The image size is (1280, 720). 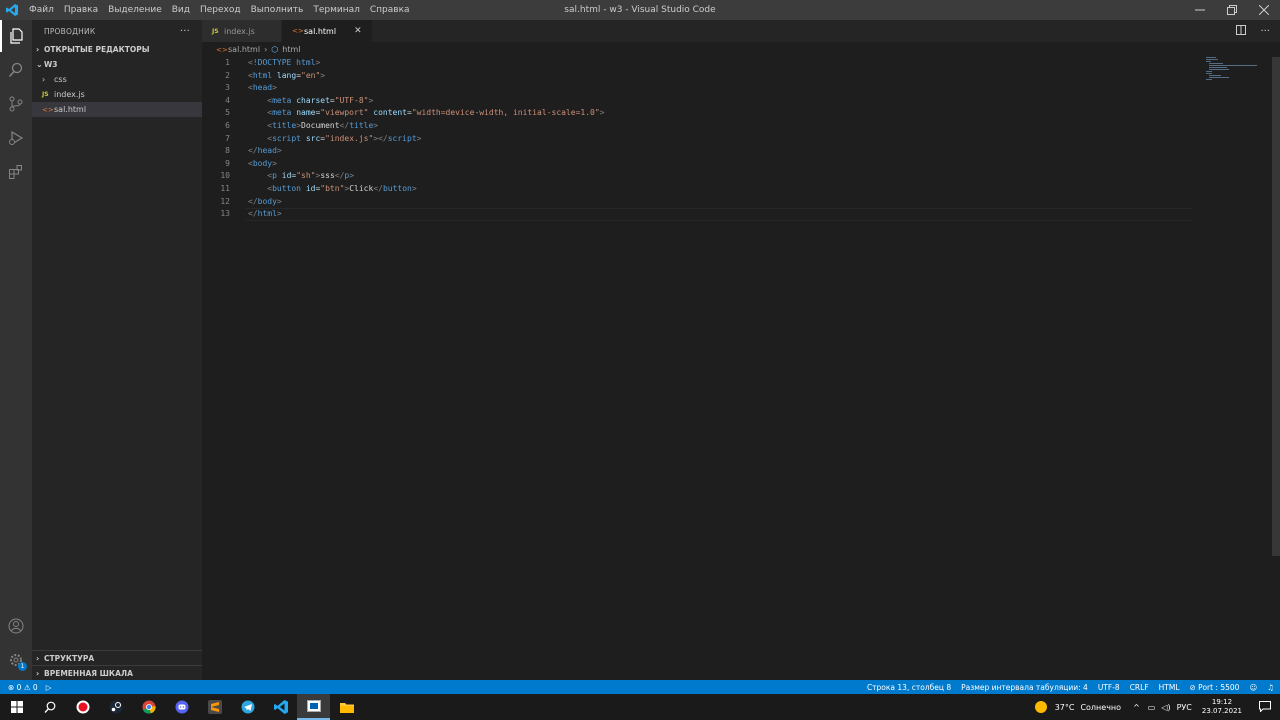 What do you see at coordinates (23, 687) in the screenshot?
I see `problems-indicator: ⊗ 0 ⚠ 0` at bounding box center [23, 687].